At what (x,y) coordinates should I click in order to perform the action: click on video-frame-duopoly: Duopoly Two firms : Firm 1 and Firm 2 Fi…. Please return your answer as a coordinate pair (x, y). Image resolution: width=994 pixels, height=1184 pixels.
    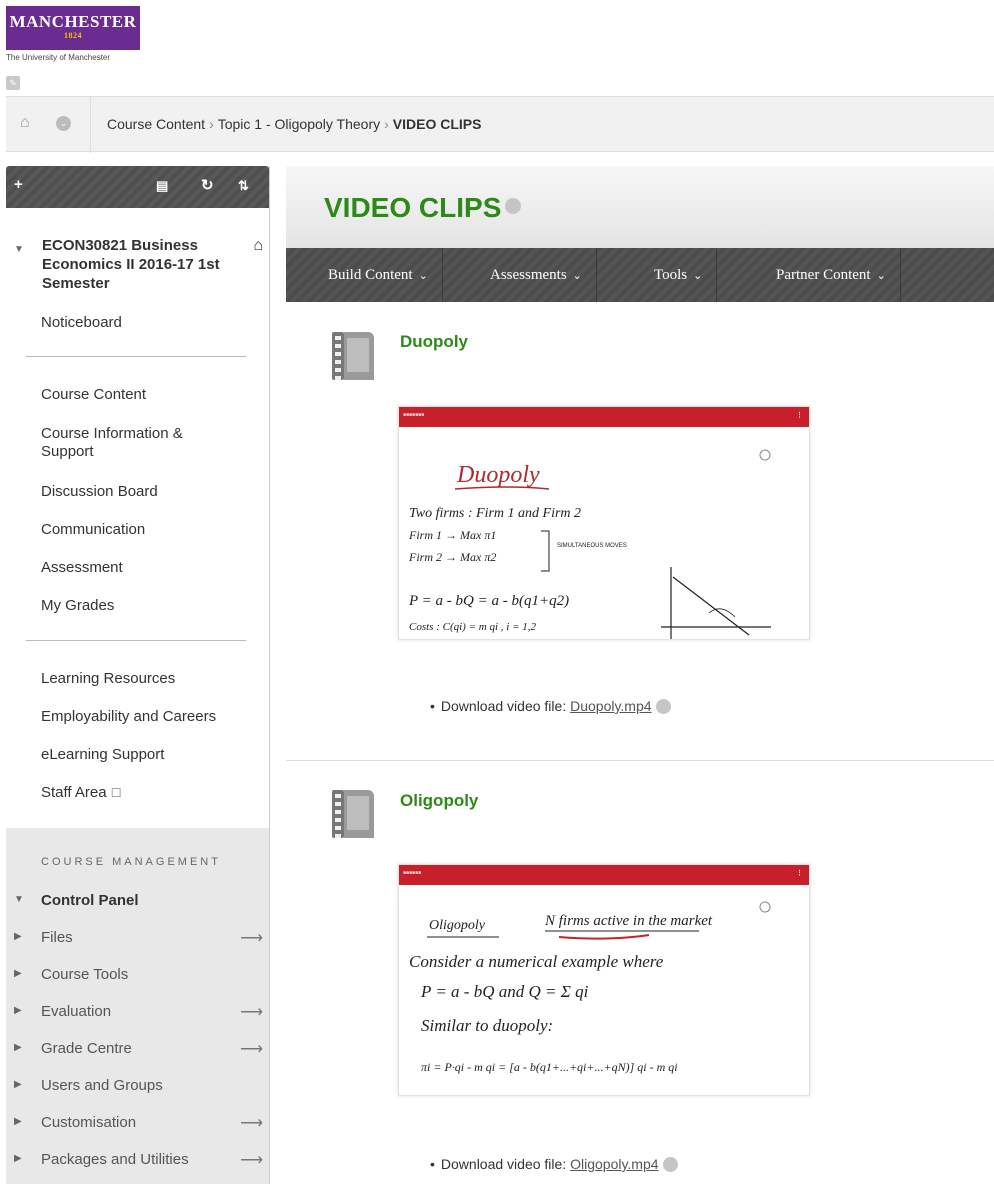
    Looking at the image, I should click on (589, 544).